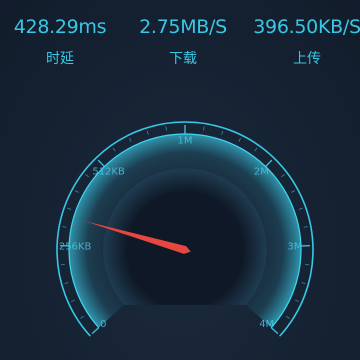 This screenshot has height=360, width=360. Describe the element at coordinates (307, 59) in the screenshot. I see `upload-label: 上传` at that location.